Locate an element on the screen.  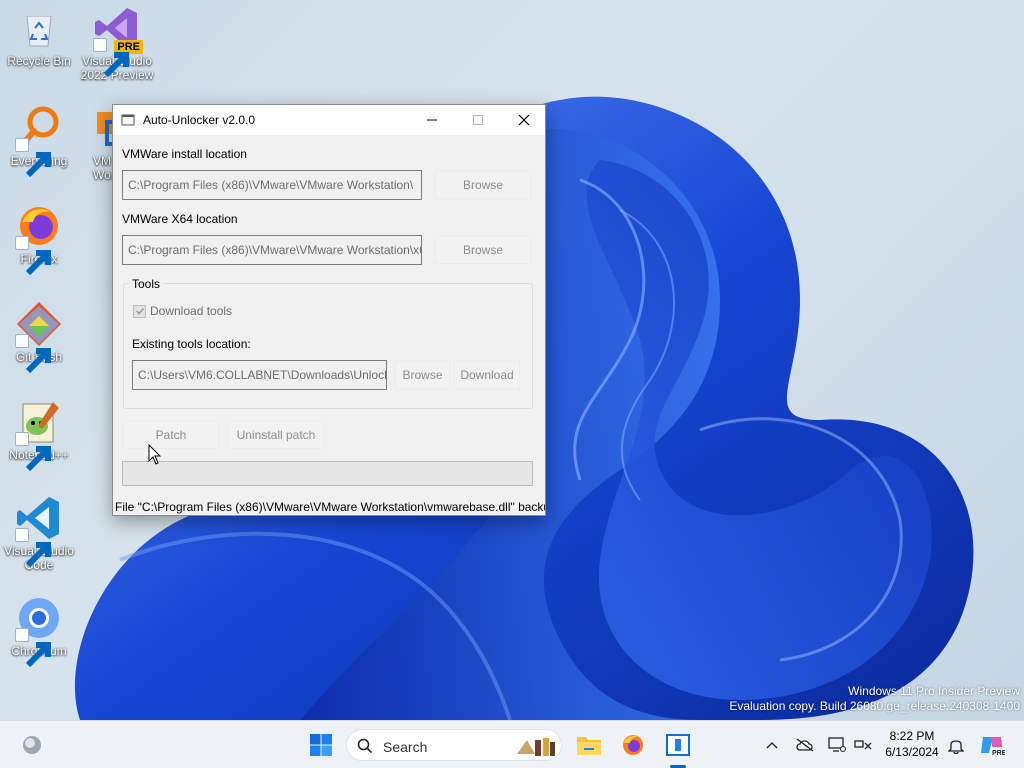
maximize-icon is located at coordinates (478, 120).